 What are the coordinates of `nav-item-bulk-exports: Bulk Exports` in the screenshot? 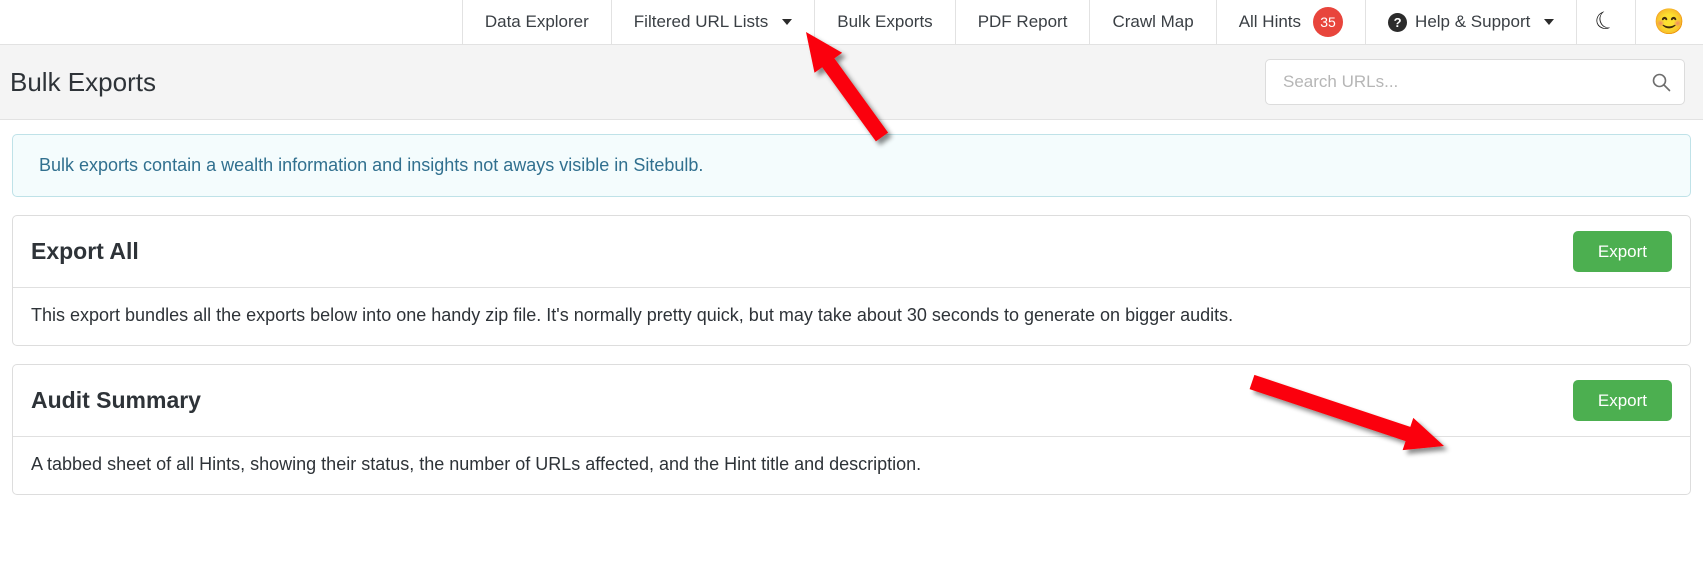 It's located at (884, 22).